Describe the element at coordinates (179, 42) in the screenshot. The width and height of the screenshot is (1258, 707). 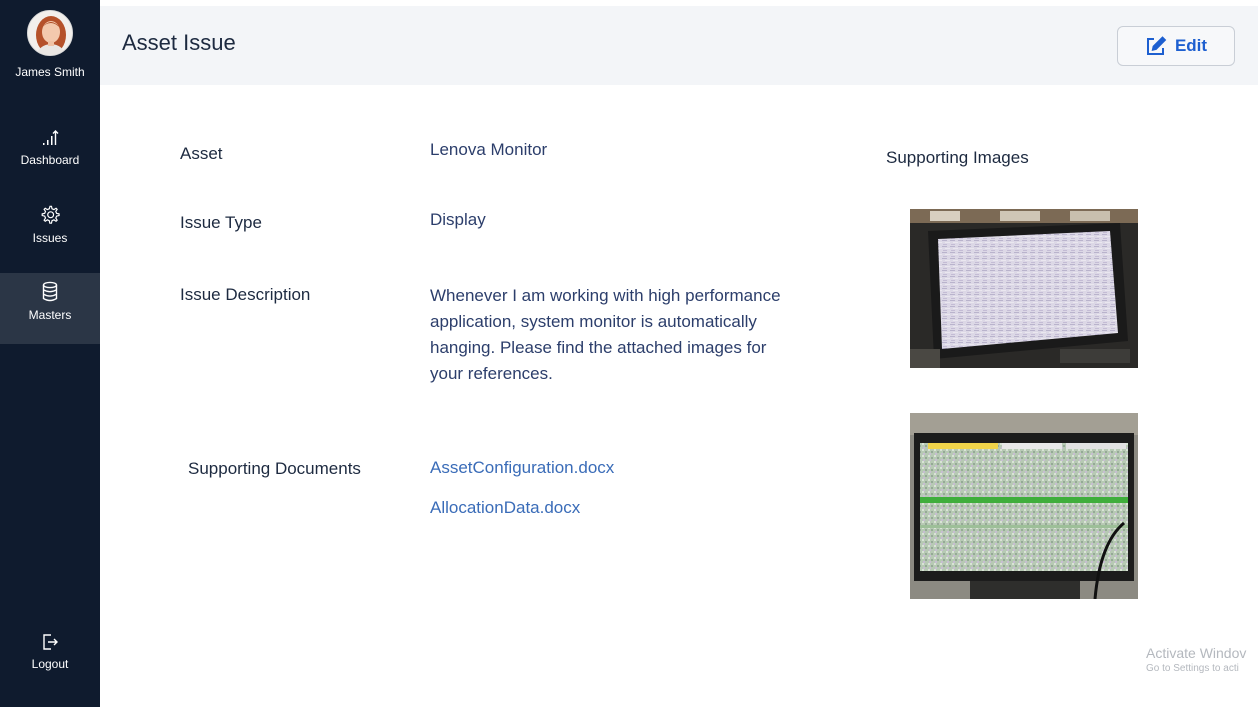
I see `page-title: Asset Issue` at that location.